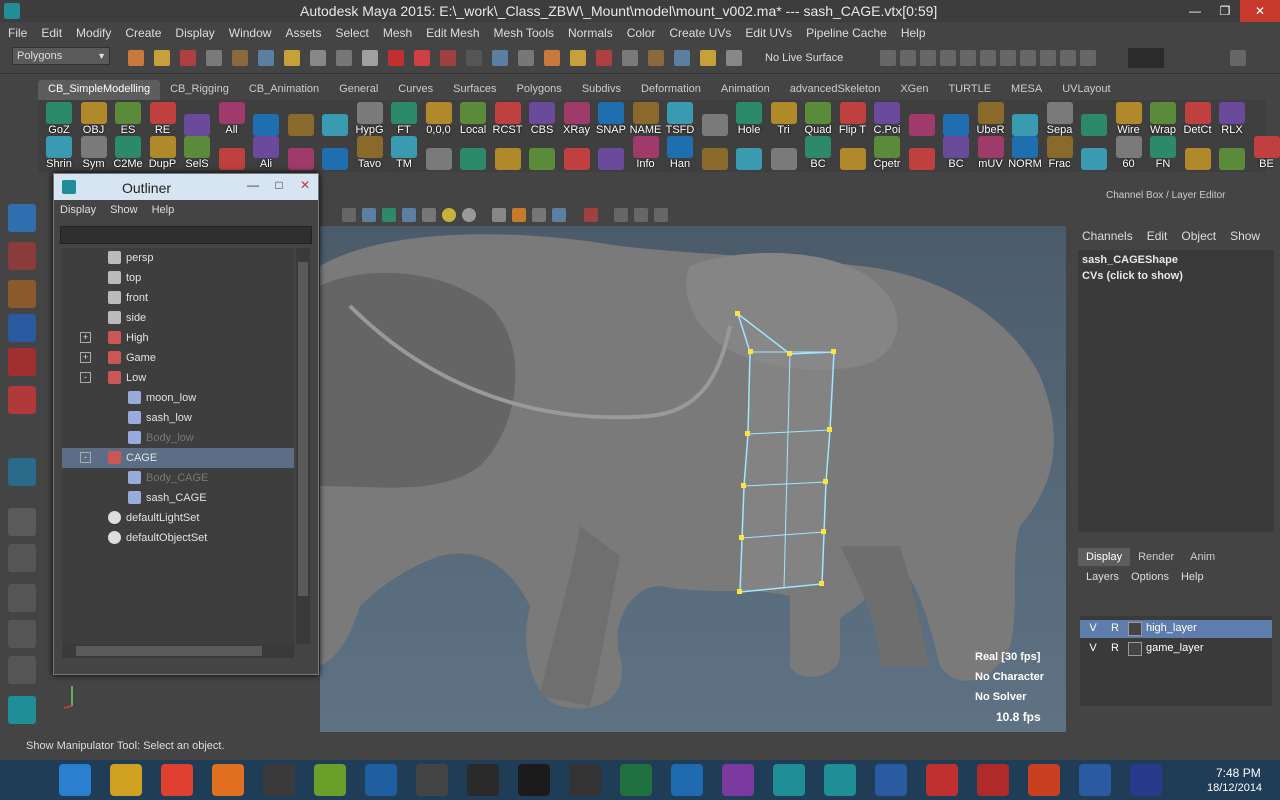 This screenshot has width=1280, height=800. What do you see at coordinates (85, 357) in the screenshot?
I see `expand-icon: +` at bounding box center [85, 357].